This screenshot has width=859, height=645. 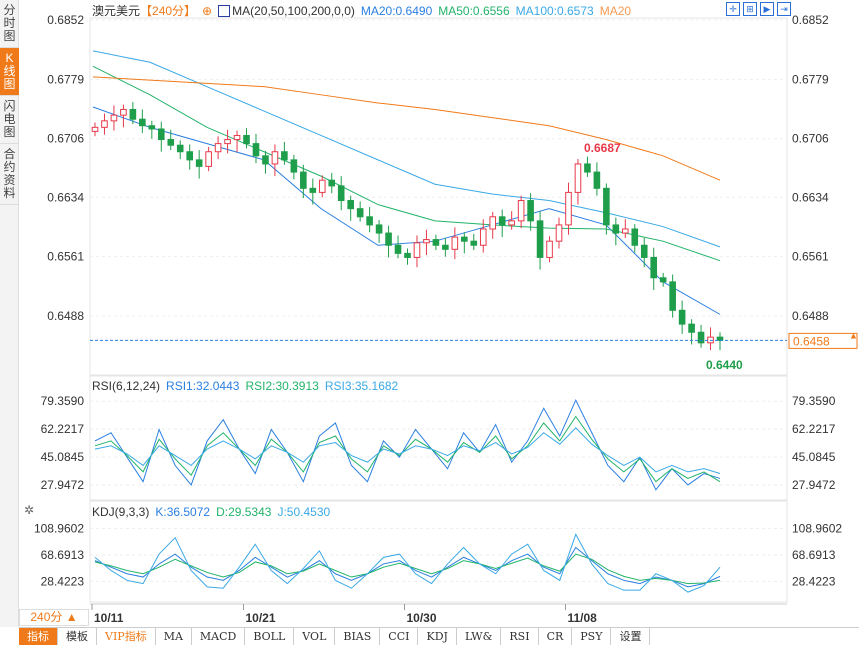 I want to click on x-tick-label: 11/08, so click(x=582, y=618).